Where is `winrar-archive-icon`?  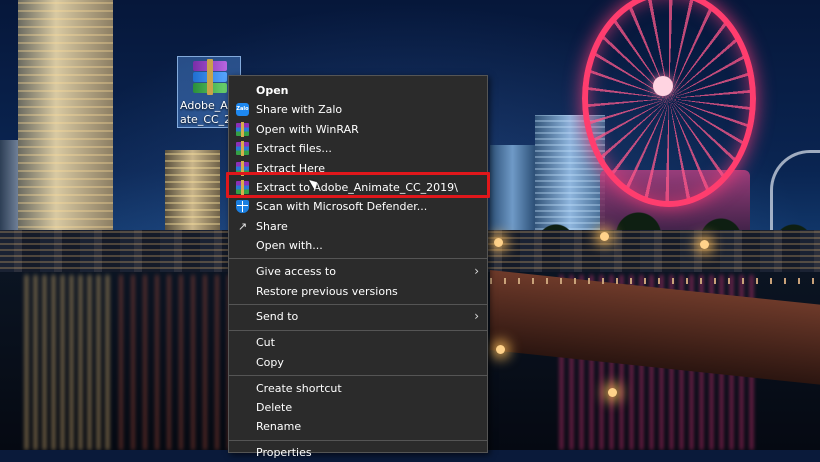
winrar-archive-icon is located at coordinates (210, 77).